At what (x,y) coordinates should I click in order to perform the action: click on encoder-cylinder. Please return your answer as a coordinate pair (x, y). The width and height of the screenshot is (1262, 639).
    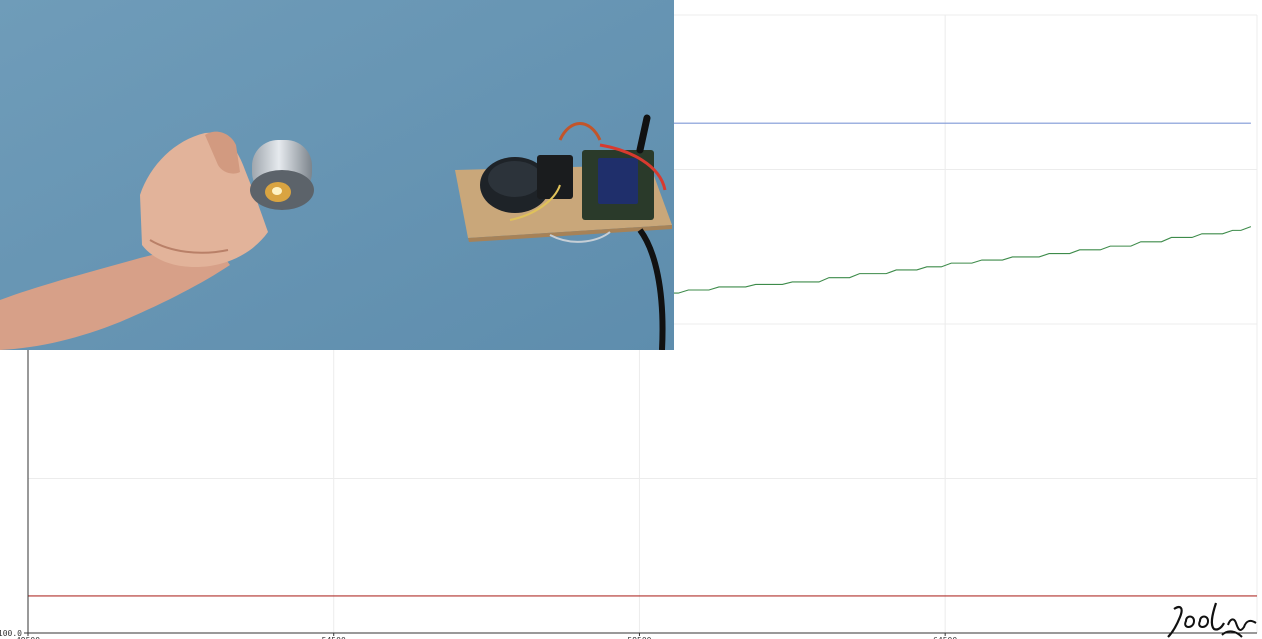
    Looking at the image, I should click on (282, 175).